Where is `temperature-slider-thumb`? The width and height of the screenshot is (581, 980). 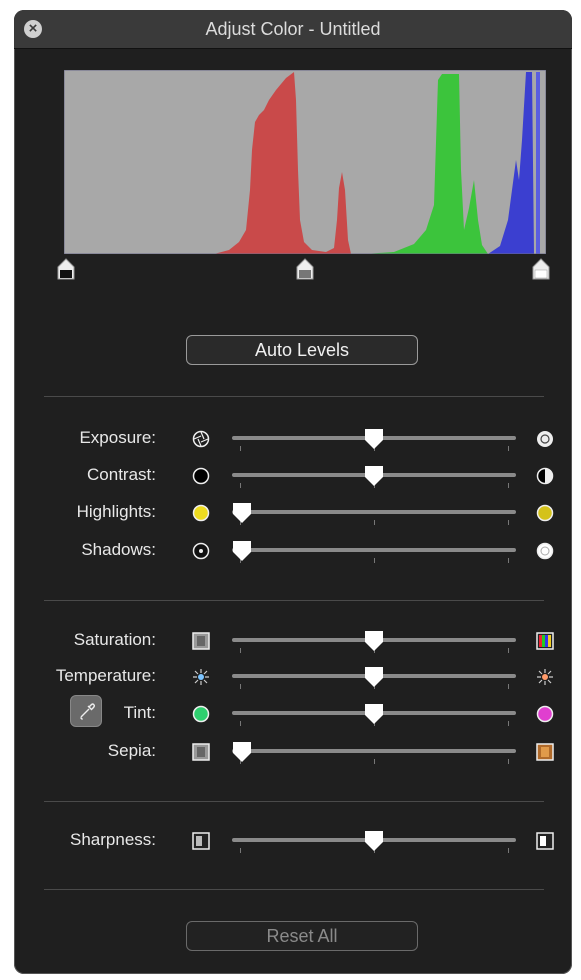 temperature-slider-thumb is located at coordinates (374, 677).